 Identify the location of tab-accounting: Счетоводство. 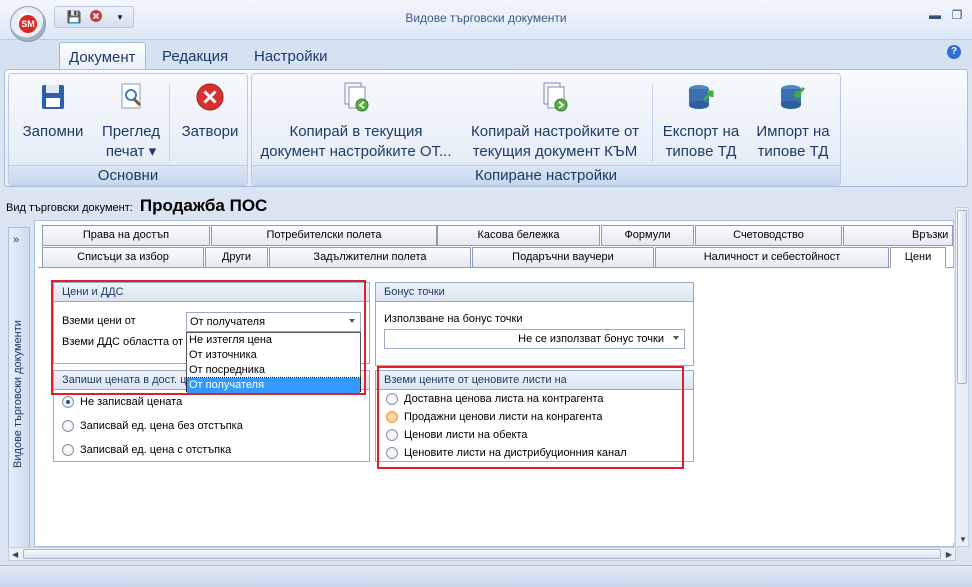
(768, 235).